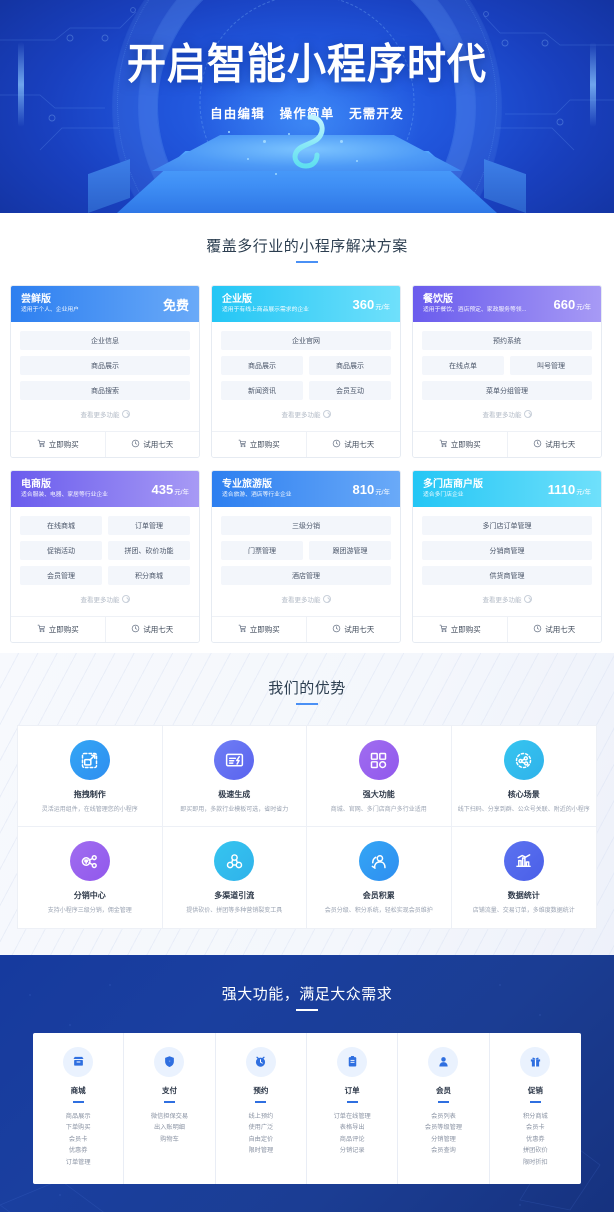 This screenshot has height=1221, width=614. Describe the element at coordinates (105, 390) in the screenshot. I see `plan-feature: 商品搜索` at that location.